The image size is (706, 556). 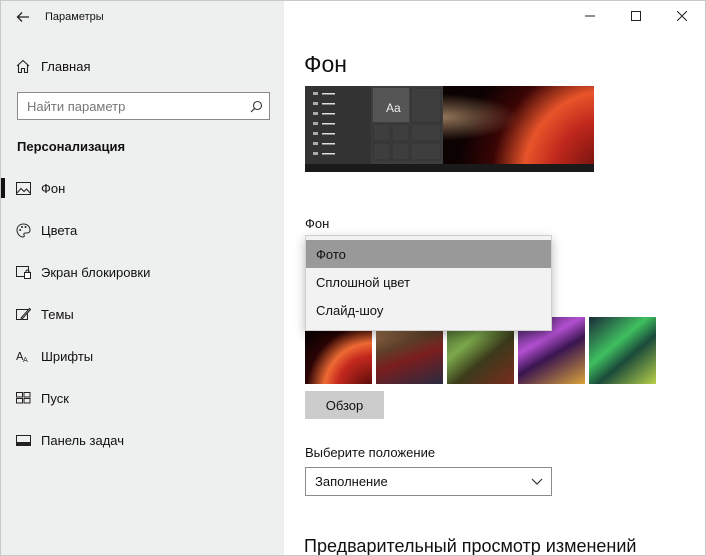 I want to click on maximize-icon, so click(x=636, y=16).